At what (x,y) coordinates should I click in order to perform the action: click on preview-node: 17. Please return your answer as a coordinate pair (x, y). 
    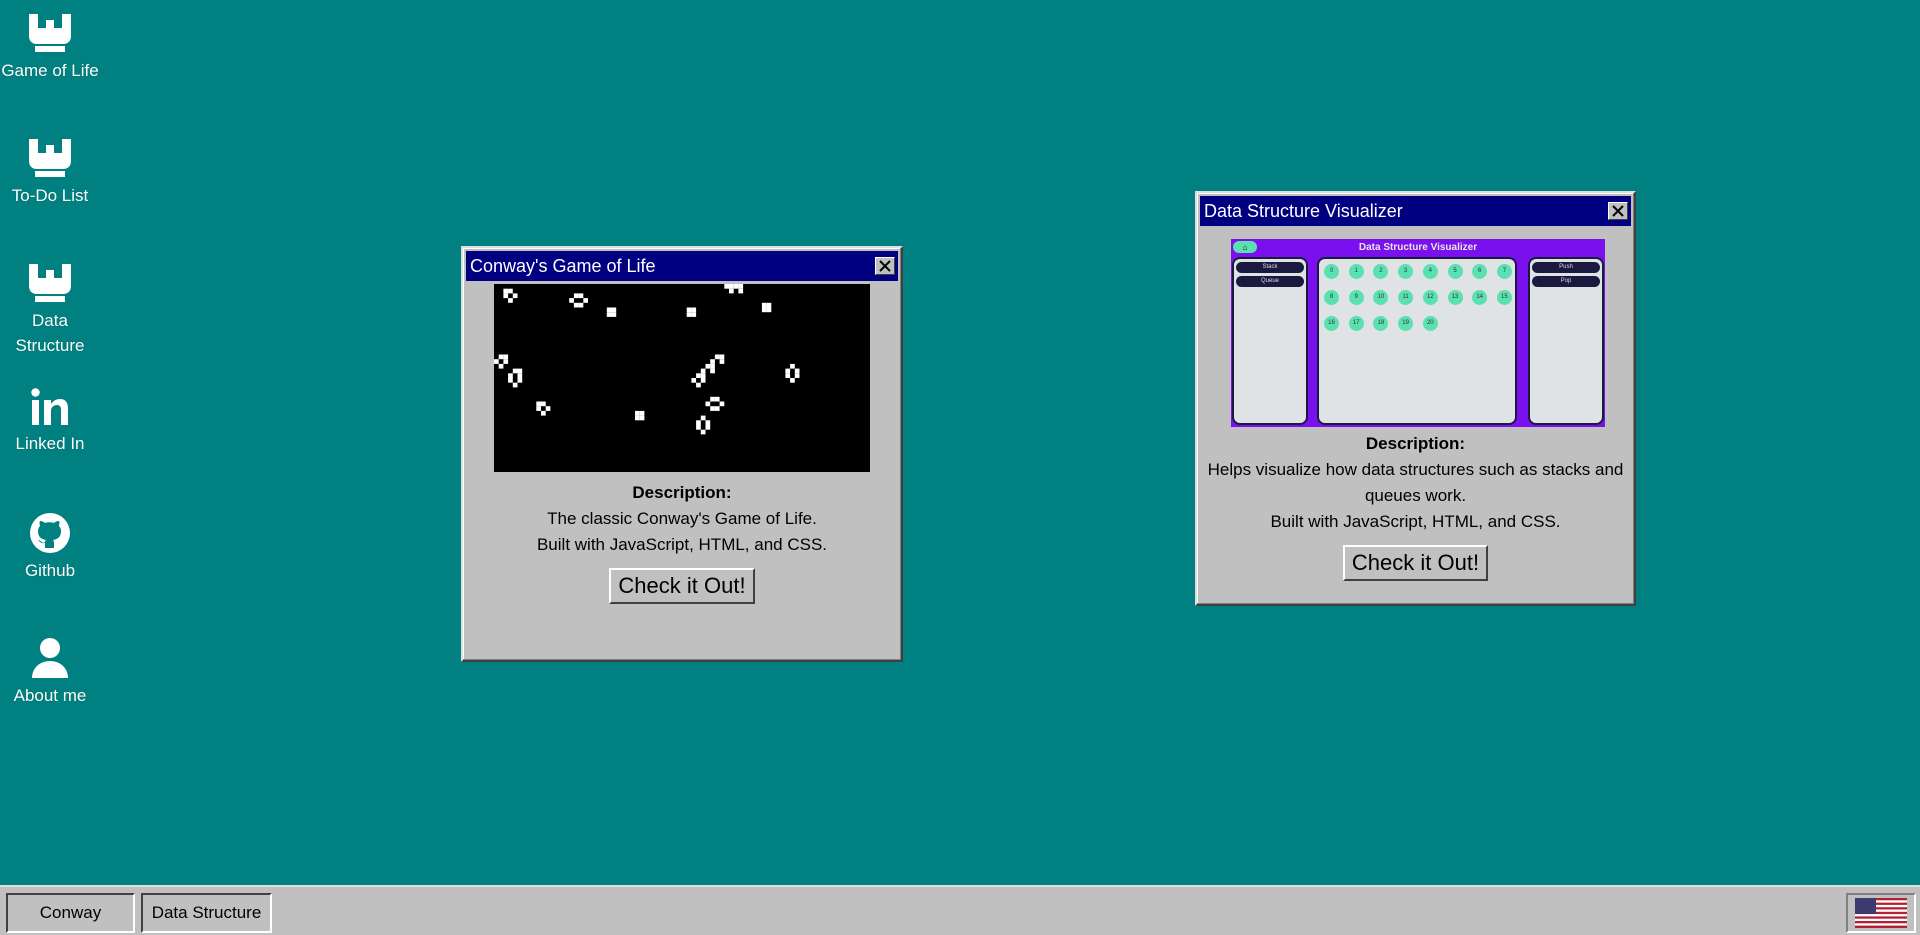
    Looking at the image, I should click on (1356, 323).